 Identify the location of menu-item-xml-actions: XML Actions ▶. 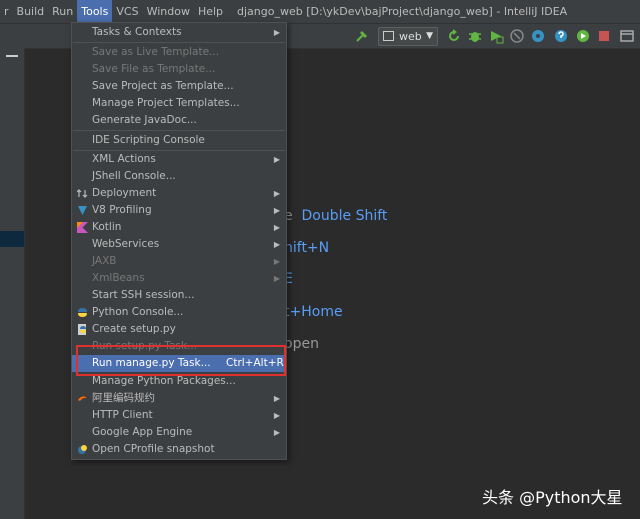
(179, 159).